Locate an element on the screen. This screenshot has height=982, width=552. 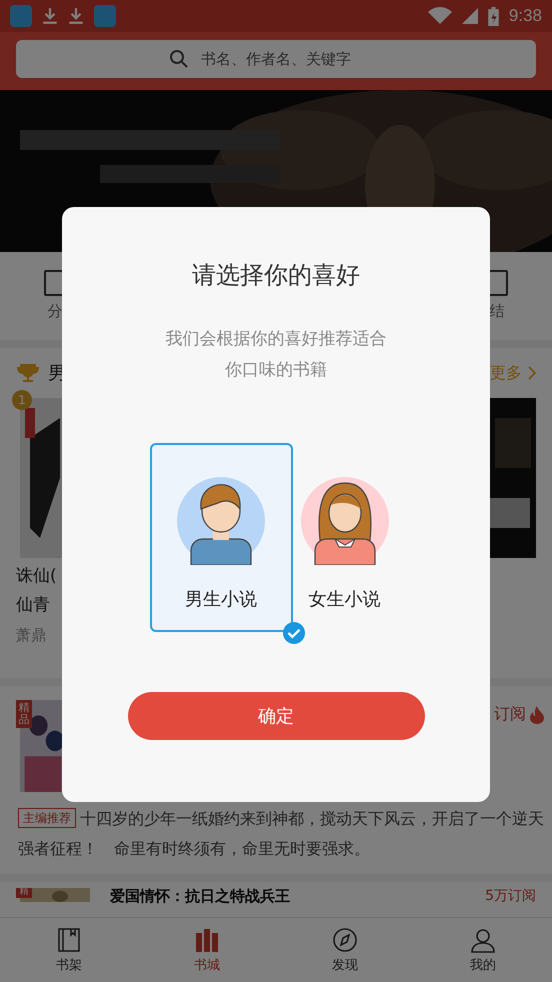
nav-tab: 书城 is located at coordinates (207, 950).